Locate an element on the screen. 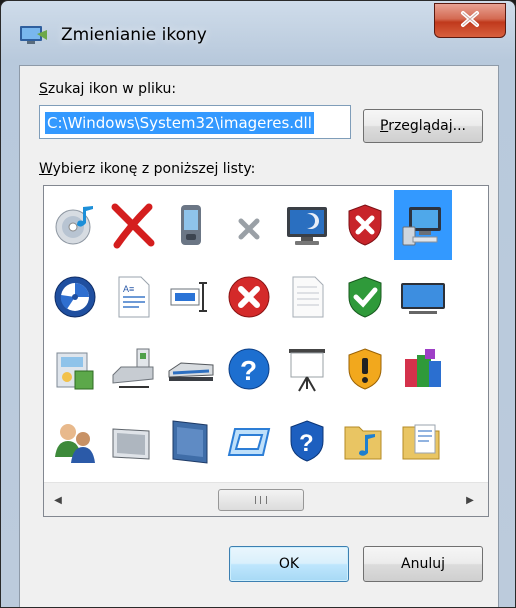 This screenshot has width=516, height=608. display-settings-icon is located at coordinates (249, 441).